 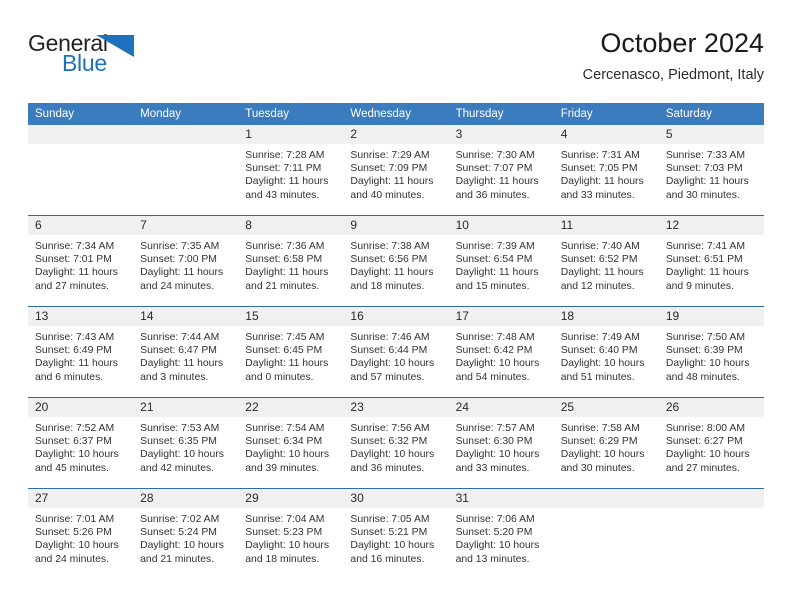 What do you see at coordinates (389, 260) in the screenshot?
I see `sunset-text: Sunset: 6:56 PM` at bounding box center [389, 260].